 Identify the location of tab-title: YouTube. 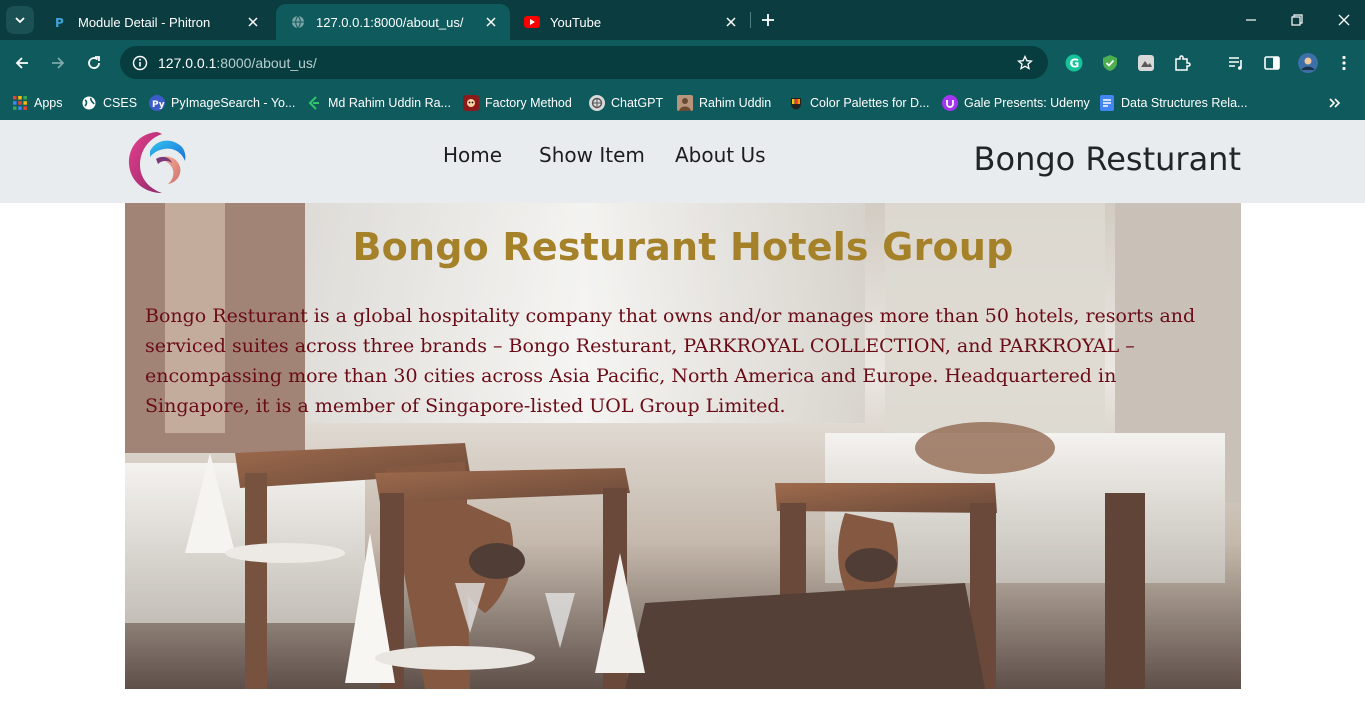
(576, 22).